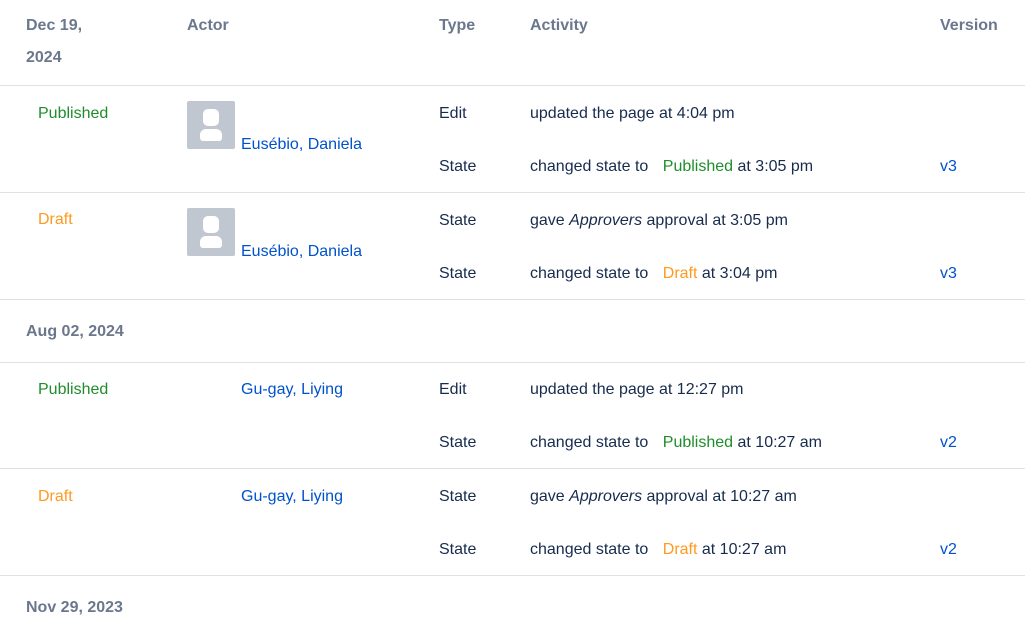  I want to click on activity-text: changed state to Published at 3:05 pm, so click(671, 167).